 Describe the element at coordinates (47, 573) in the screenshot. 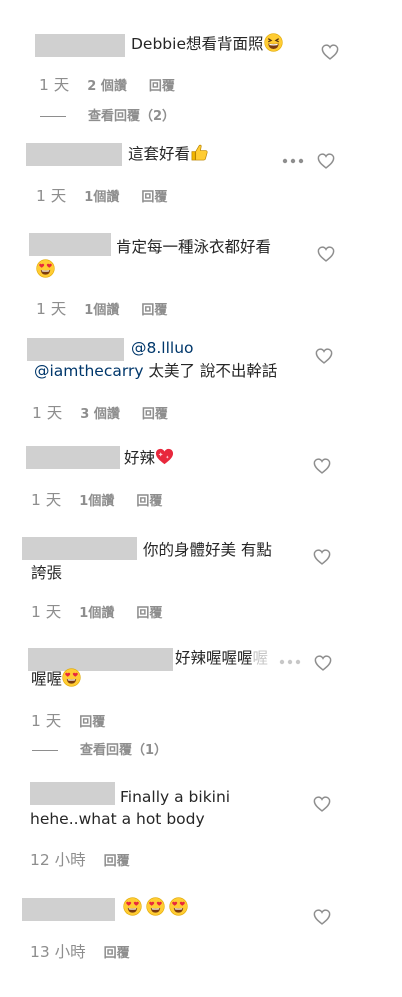

I see `comment-text-line2: 誇張` at that location.